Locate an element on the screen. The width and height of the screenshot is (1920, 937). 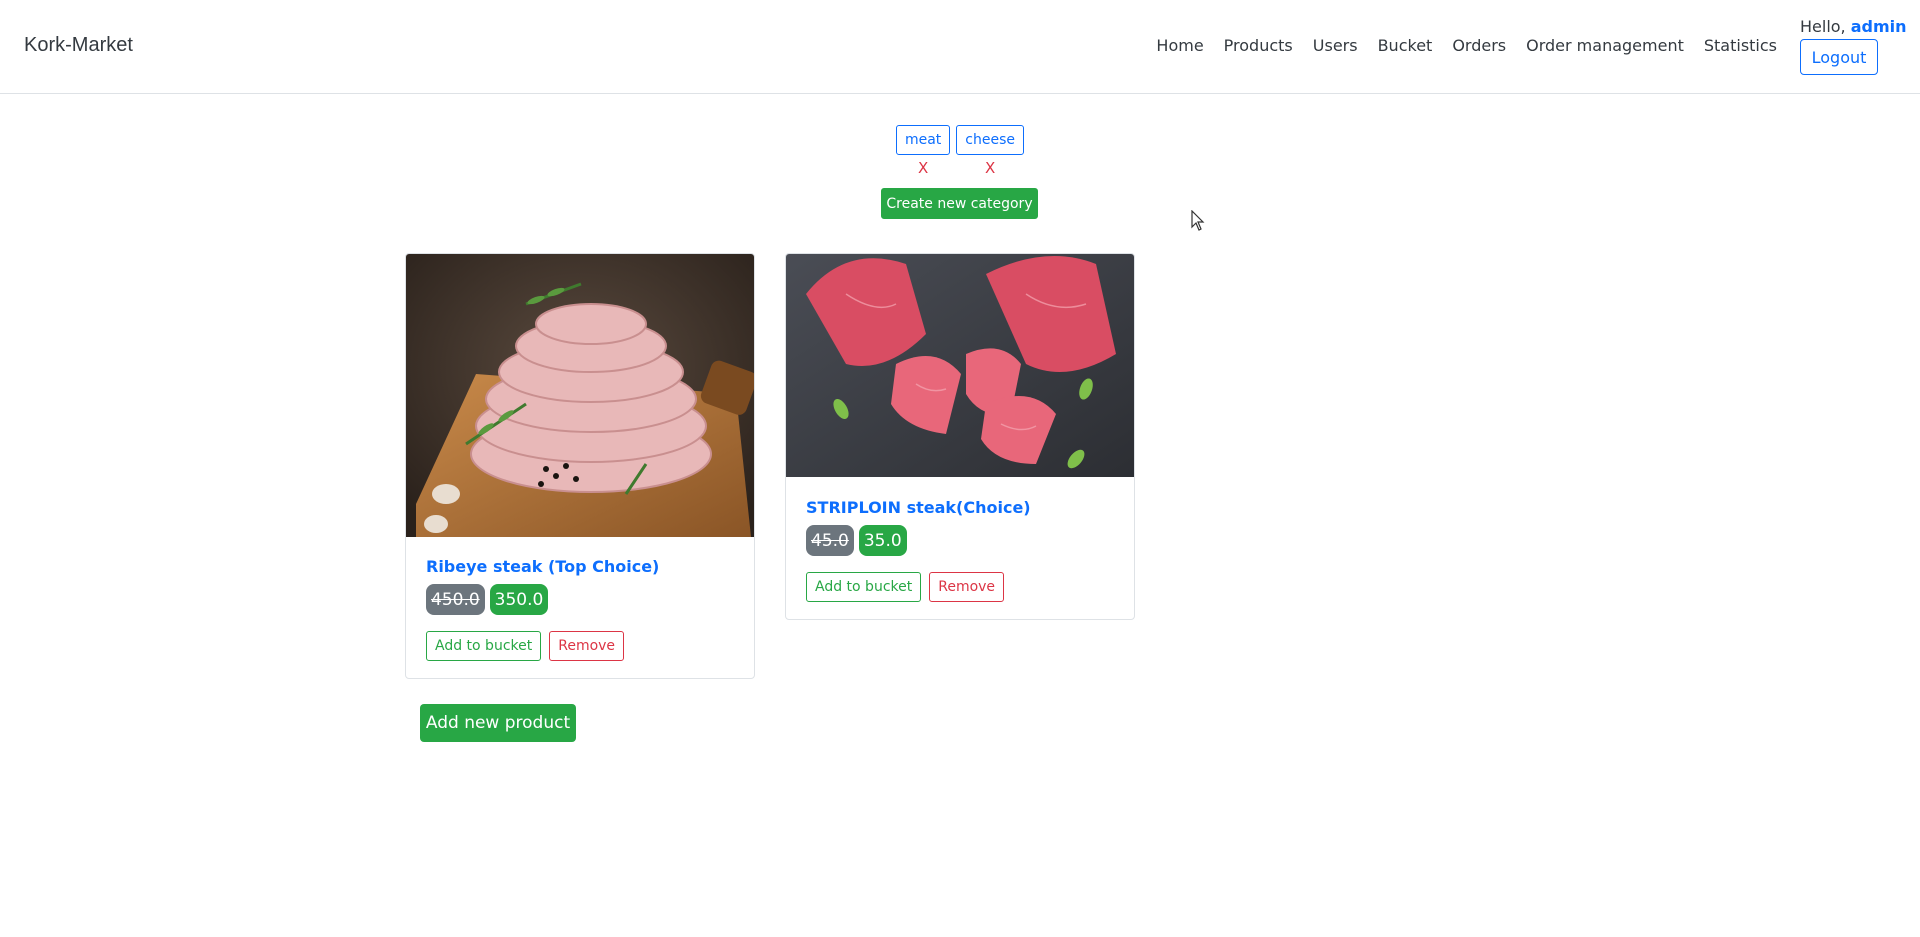
nav-products: Products is located at coordinates (1258, 45).